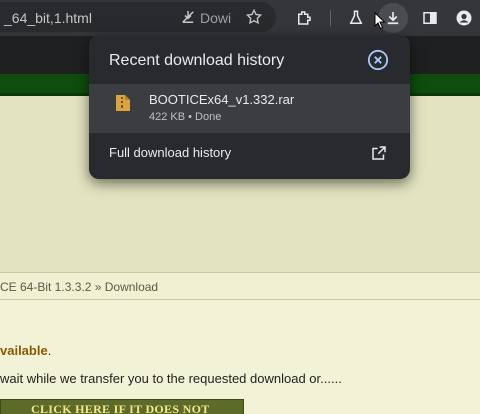  Describe the element at coordinates (304, 18) in the screenshot. I see `extensions-icon` at that location.